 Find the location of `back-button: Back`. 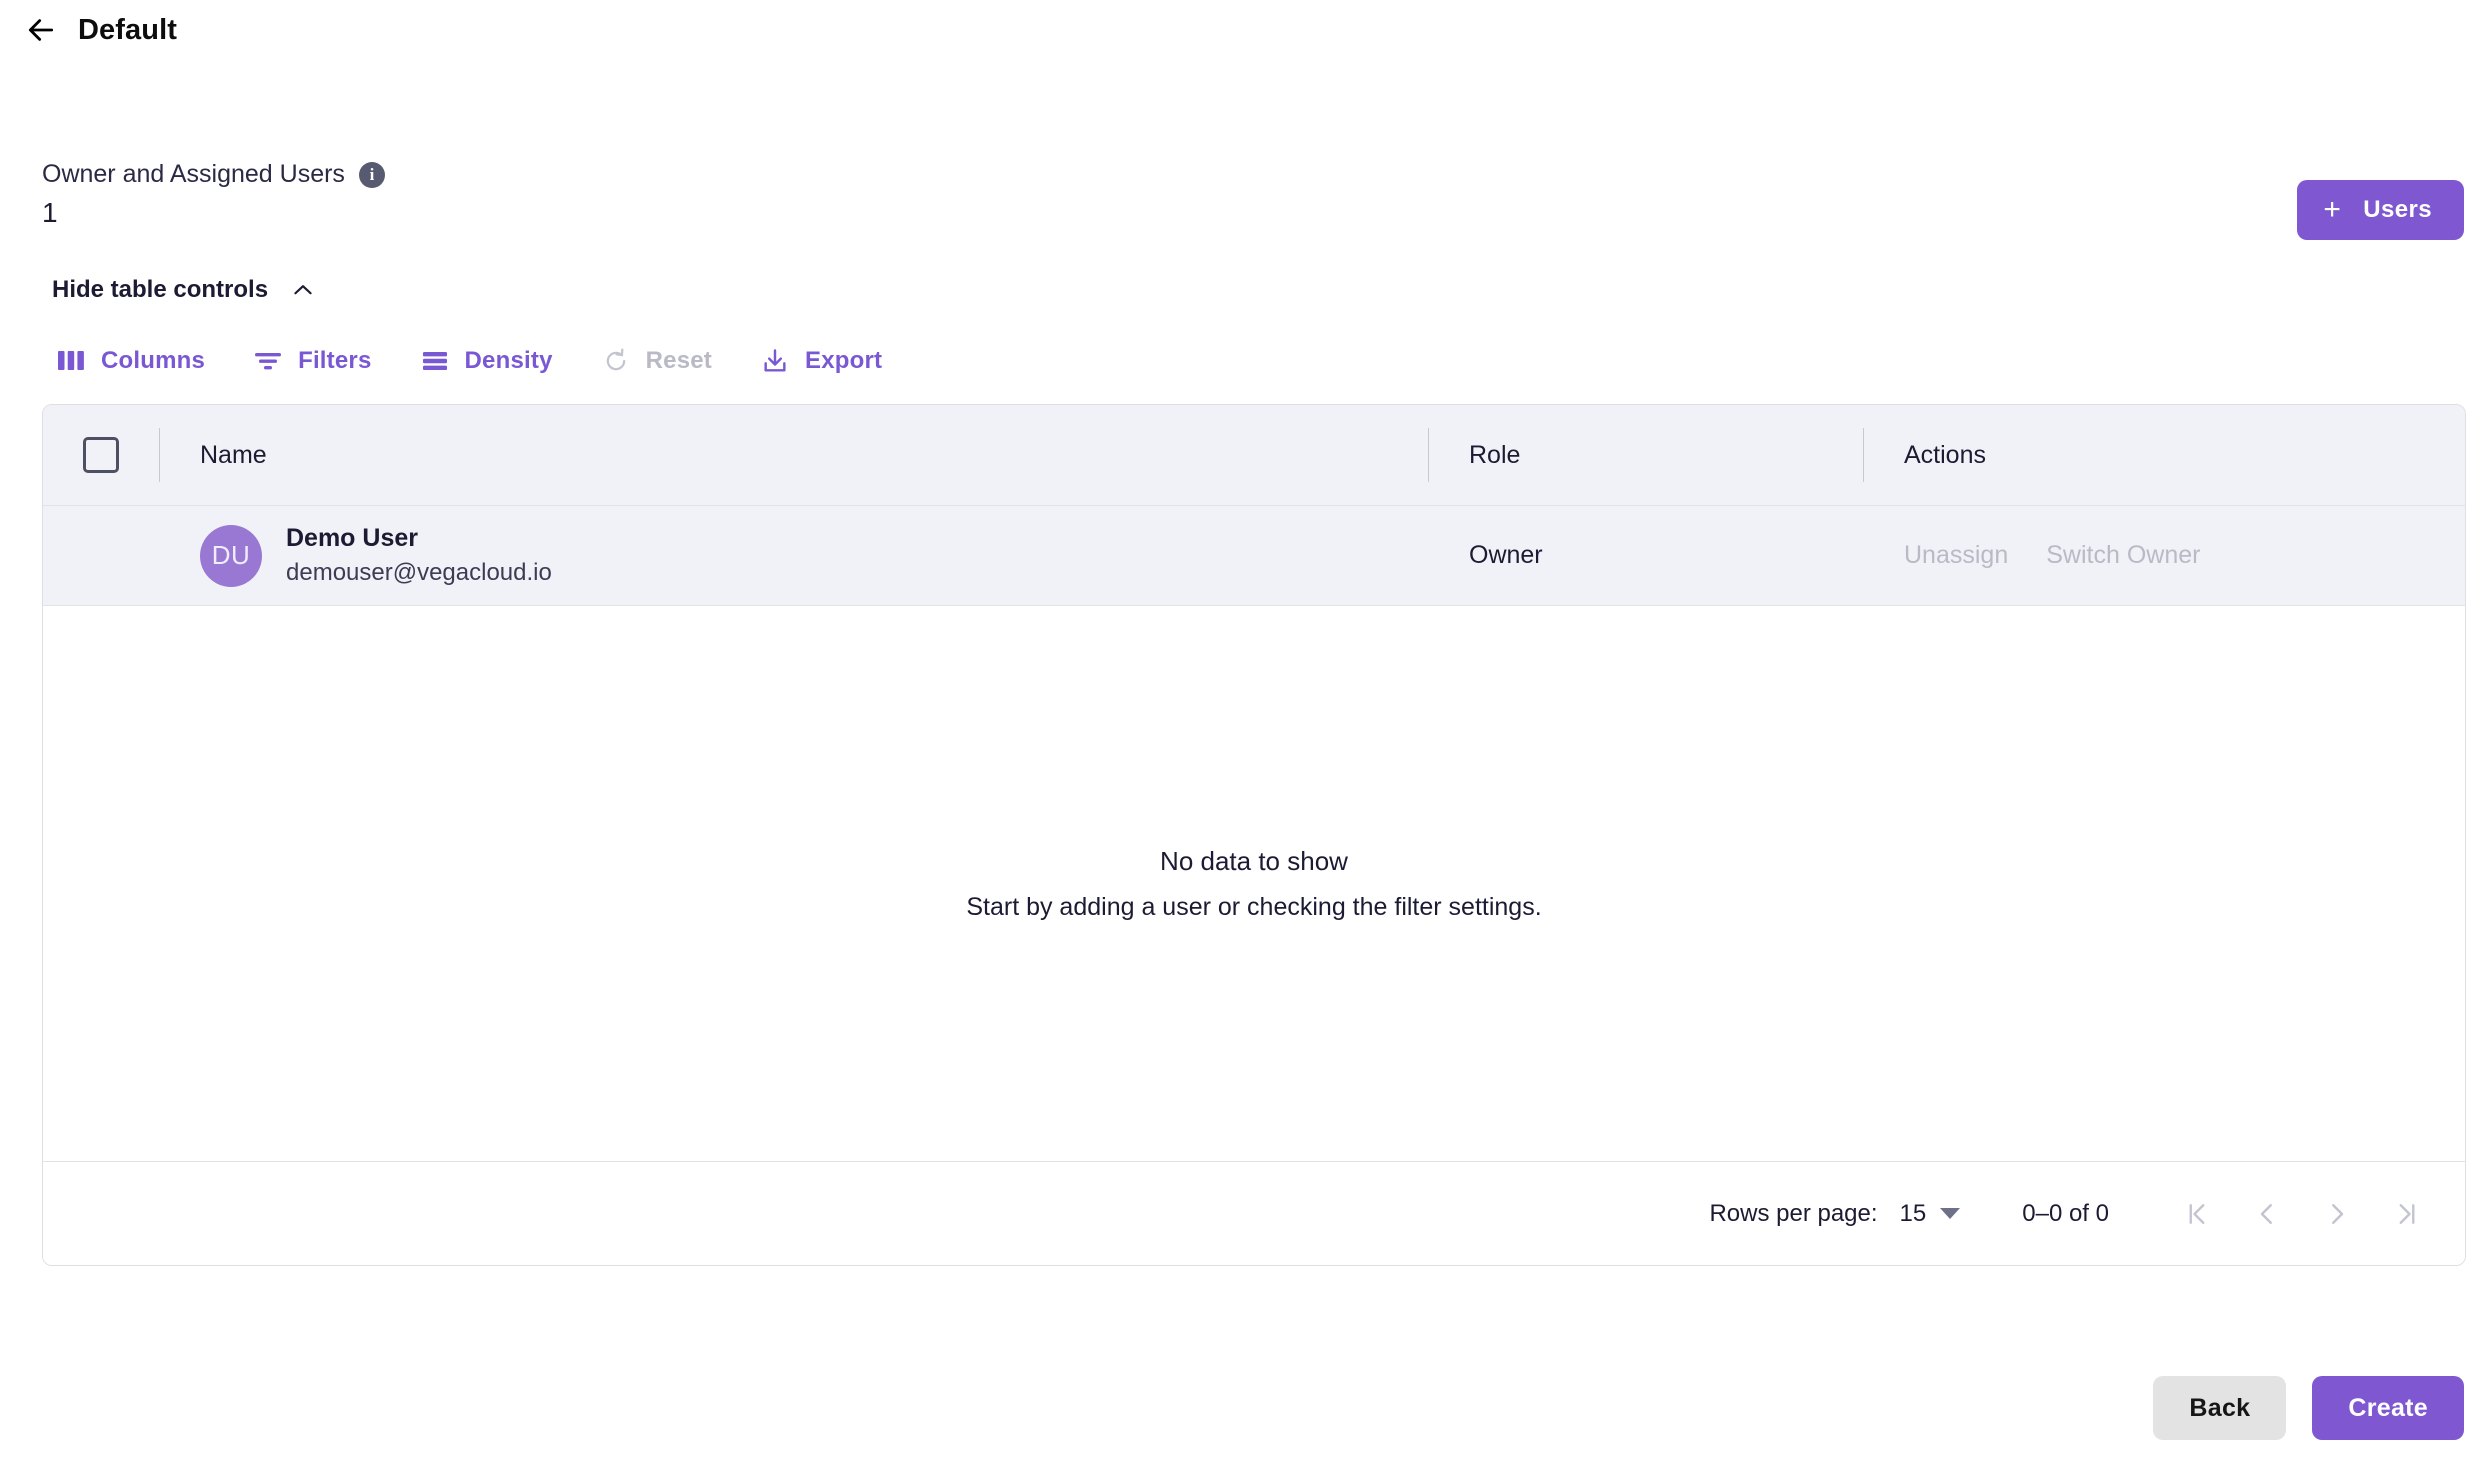

back-button: Back is located at coordinates (2220, 1408).